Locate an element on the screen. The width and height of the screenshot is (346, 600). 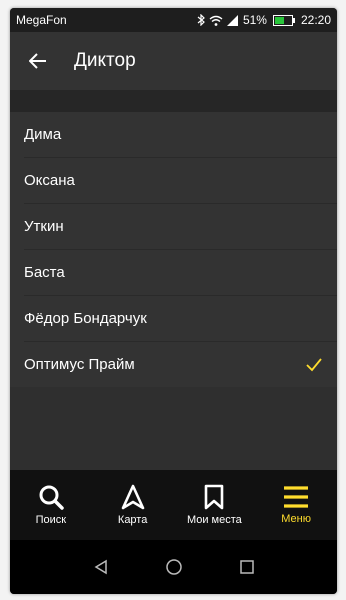
bottom-navigation: Поиск Карта Мои места Меню is located at coordinates (173, 505).